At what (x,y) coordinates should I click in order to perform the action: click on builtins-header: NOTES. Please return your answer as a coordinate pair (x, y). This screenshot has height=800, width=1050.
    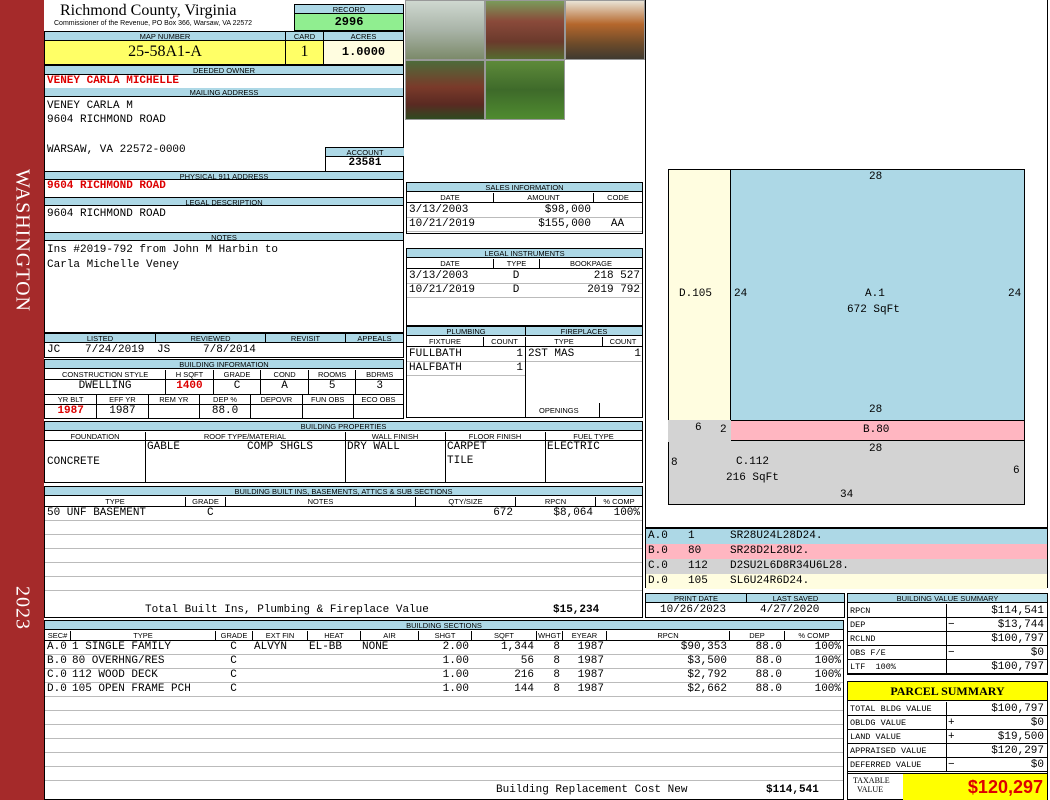
    Looking at the image, I should click on (320, 502).